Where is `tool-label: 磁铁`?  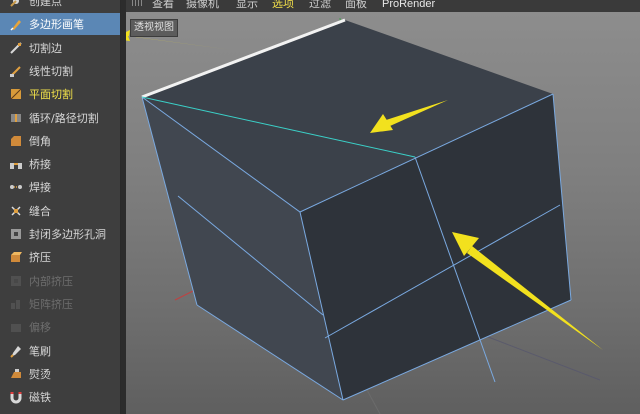 tool-label: 磁铁 is located at coordinates (40, 398).